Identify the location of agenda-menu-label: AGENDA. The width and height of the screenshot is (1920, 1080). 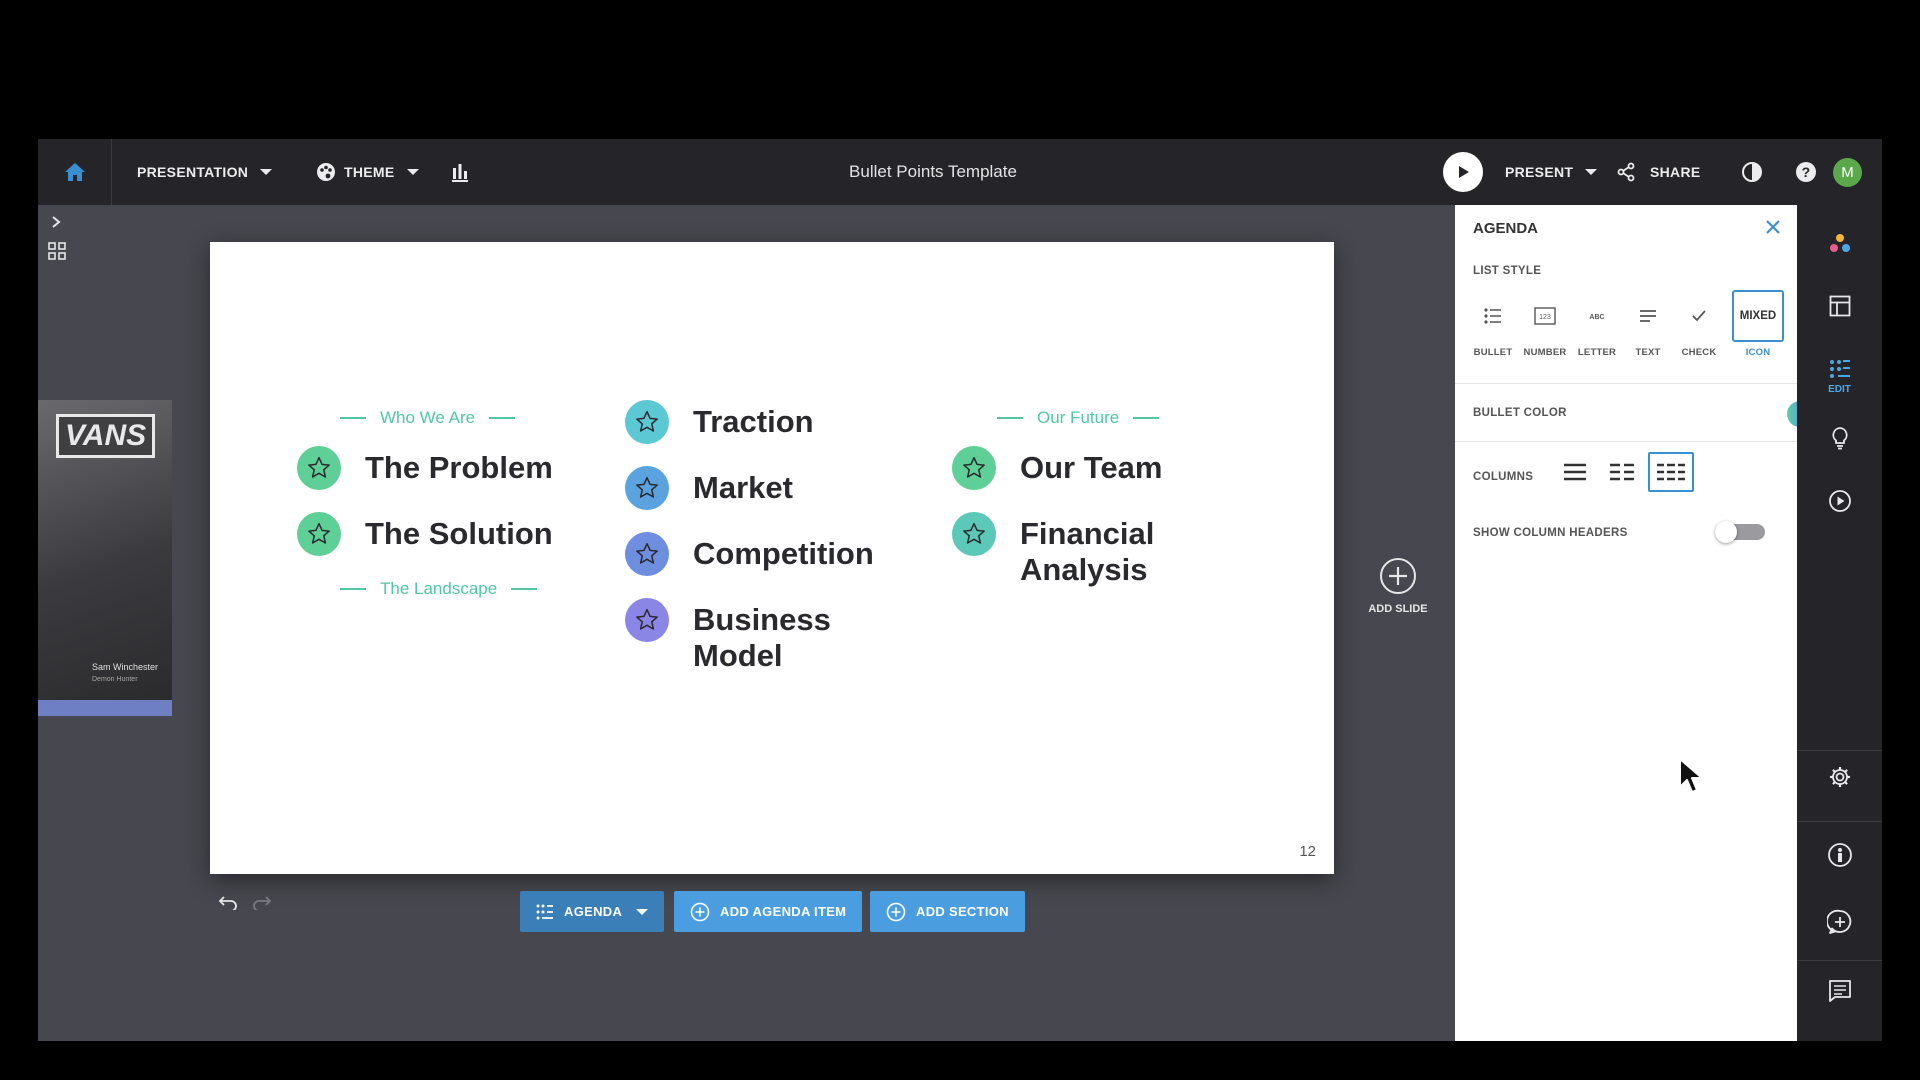
(593, 911).